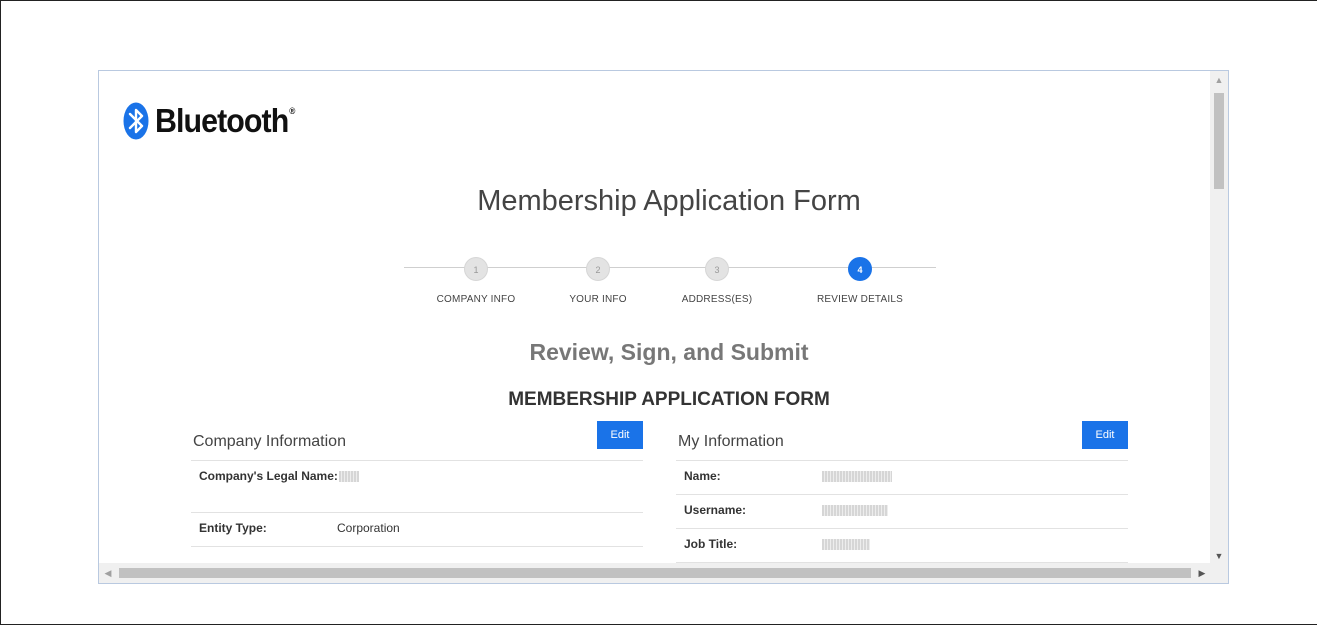  Describe the element at coordinates (225, 120) in the screenshot. I see `brand-name: Bluetooth®` at that location.